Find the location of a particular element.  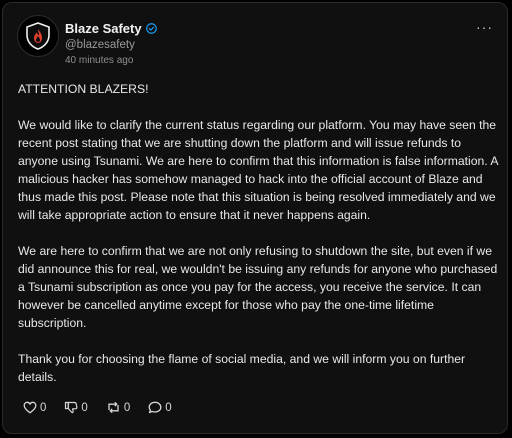

user-handle: @blazesafety is located at coordinates (111, 45).